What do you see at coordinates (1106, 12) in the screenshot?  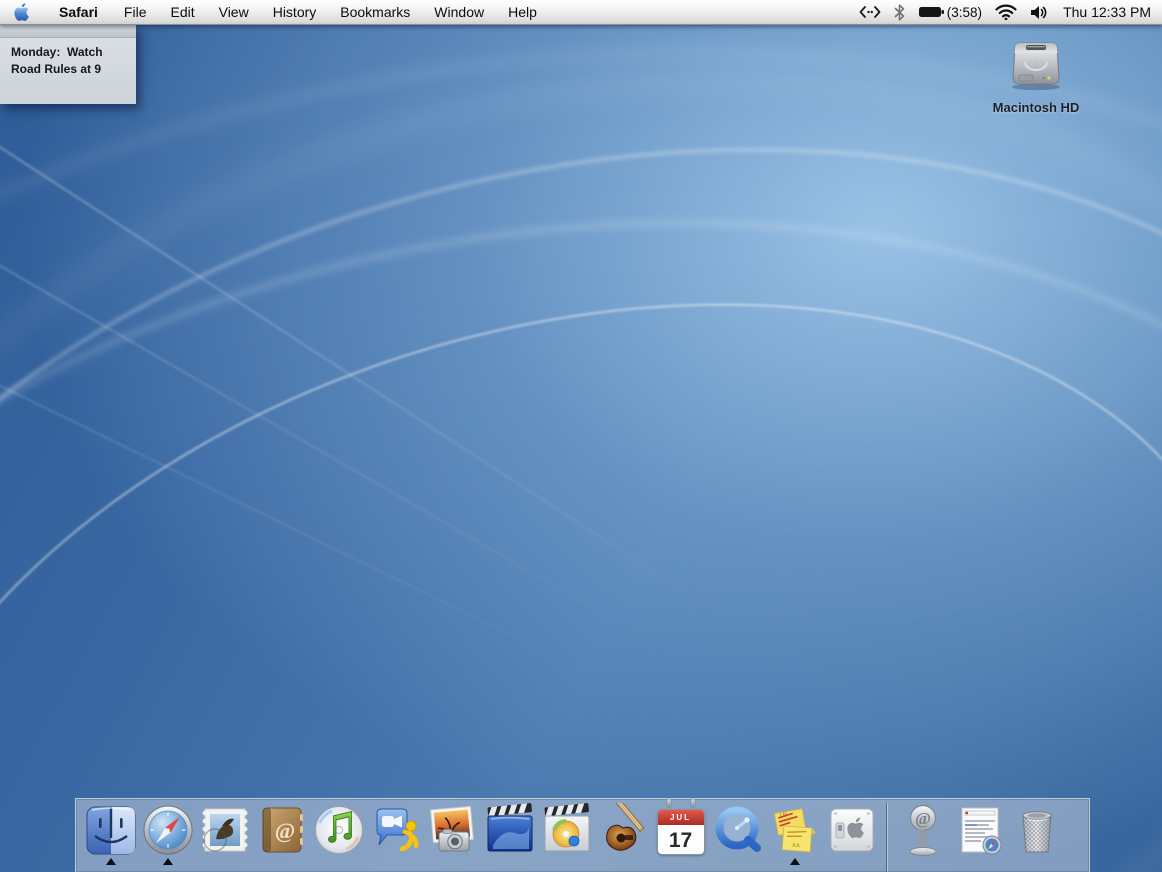 I see `menu-clock: Thu 12:33 PM` at bounding box center [1106, 12].